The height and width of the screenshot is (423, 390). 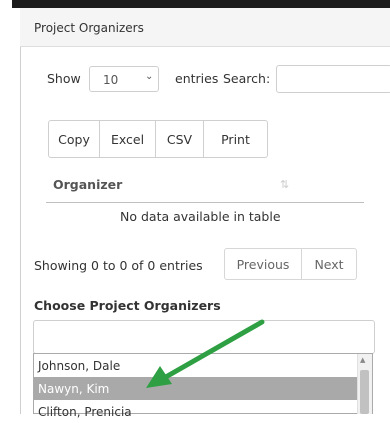 I want to click on option-johnson-dale: Johnson, Dale, so click(x=195, y=365).